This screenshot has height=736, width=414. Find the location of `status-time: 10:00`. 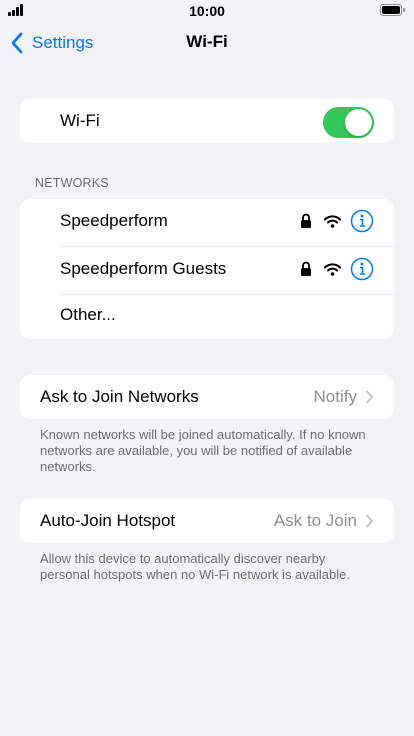

status-time: 10:00 is located at coordinates (207, 11).